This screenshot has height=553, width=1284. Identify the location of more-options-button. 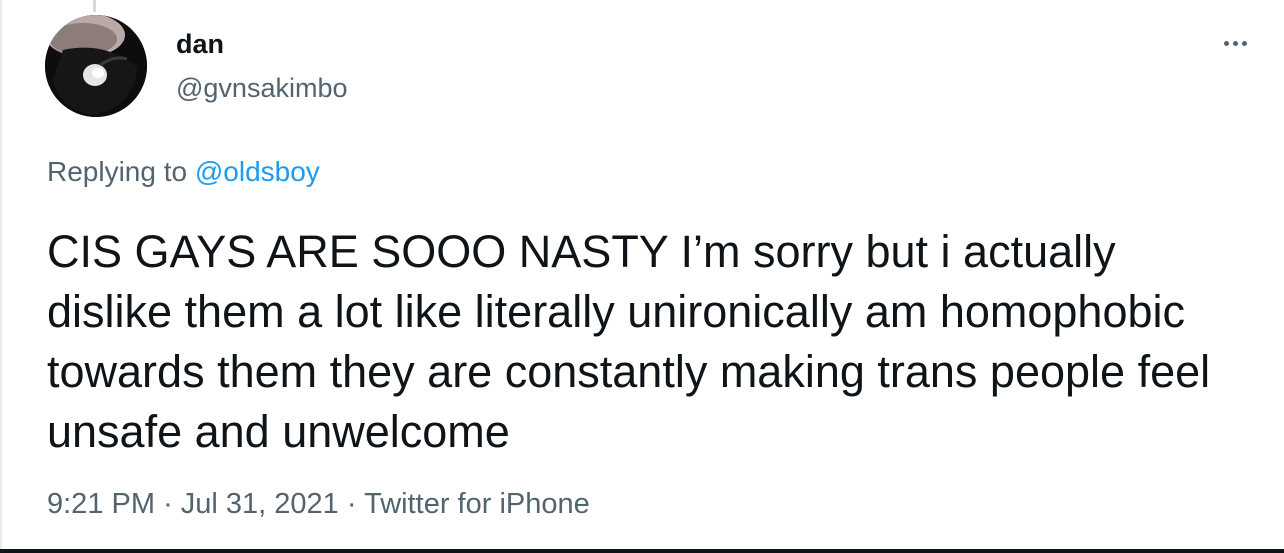
(1235, 43).